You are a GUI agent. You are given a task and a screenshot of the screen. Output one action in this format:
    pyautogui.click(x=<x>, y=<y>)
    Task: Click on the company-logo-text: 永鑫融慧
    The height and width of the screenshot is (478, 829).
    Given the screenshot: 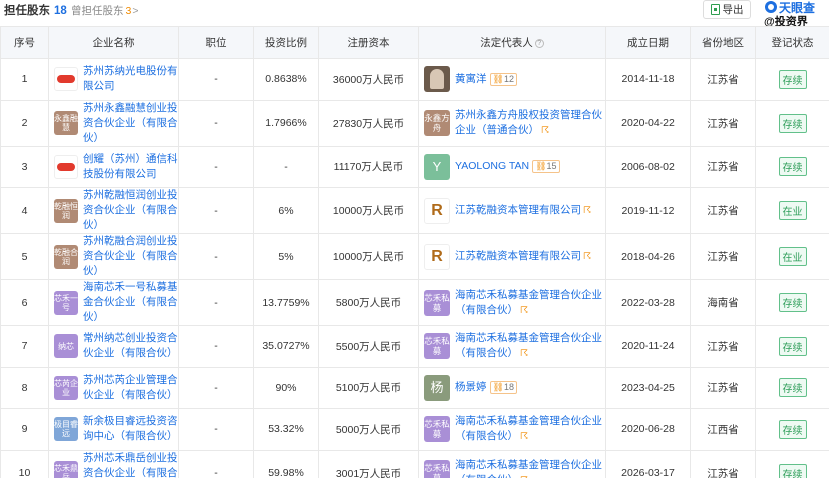 What is the action you would take?
    pyautogui.click(x=66, y=123)
    